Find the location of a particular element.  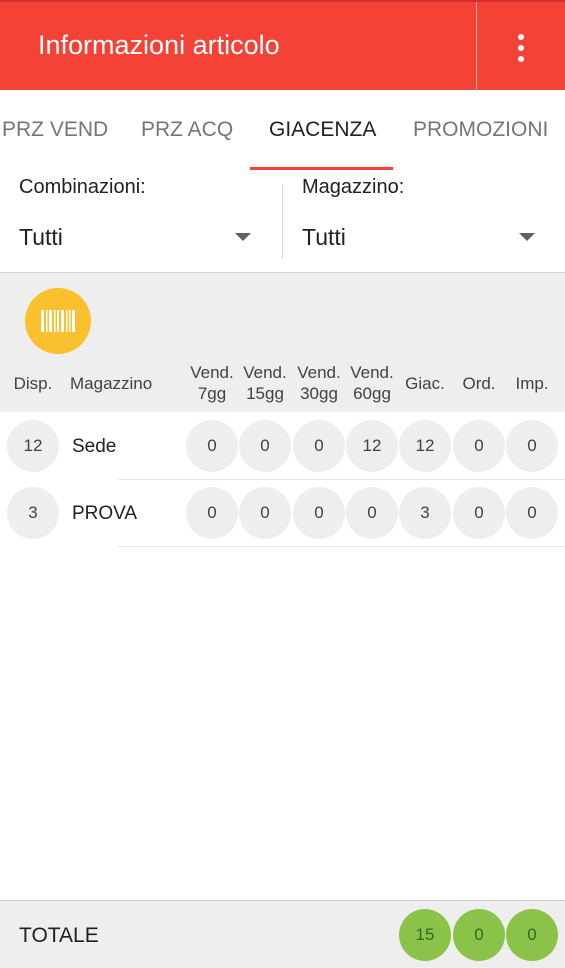

combinazioni-label: Combinazioni: is located at coordinates (82, 187).